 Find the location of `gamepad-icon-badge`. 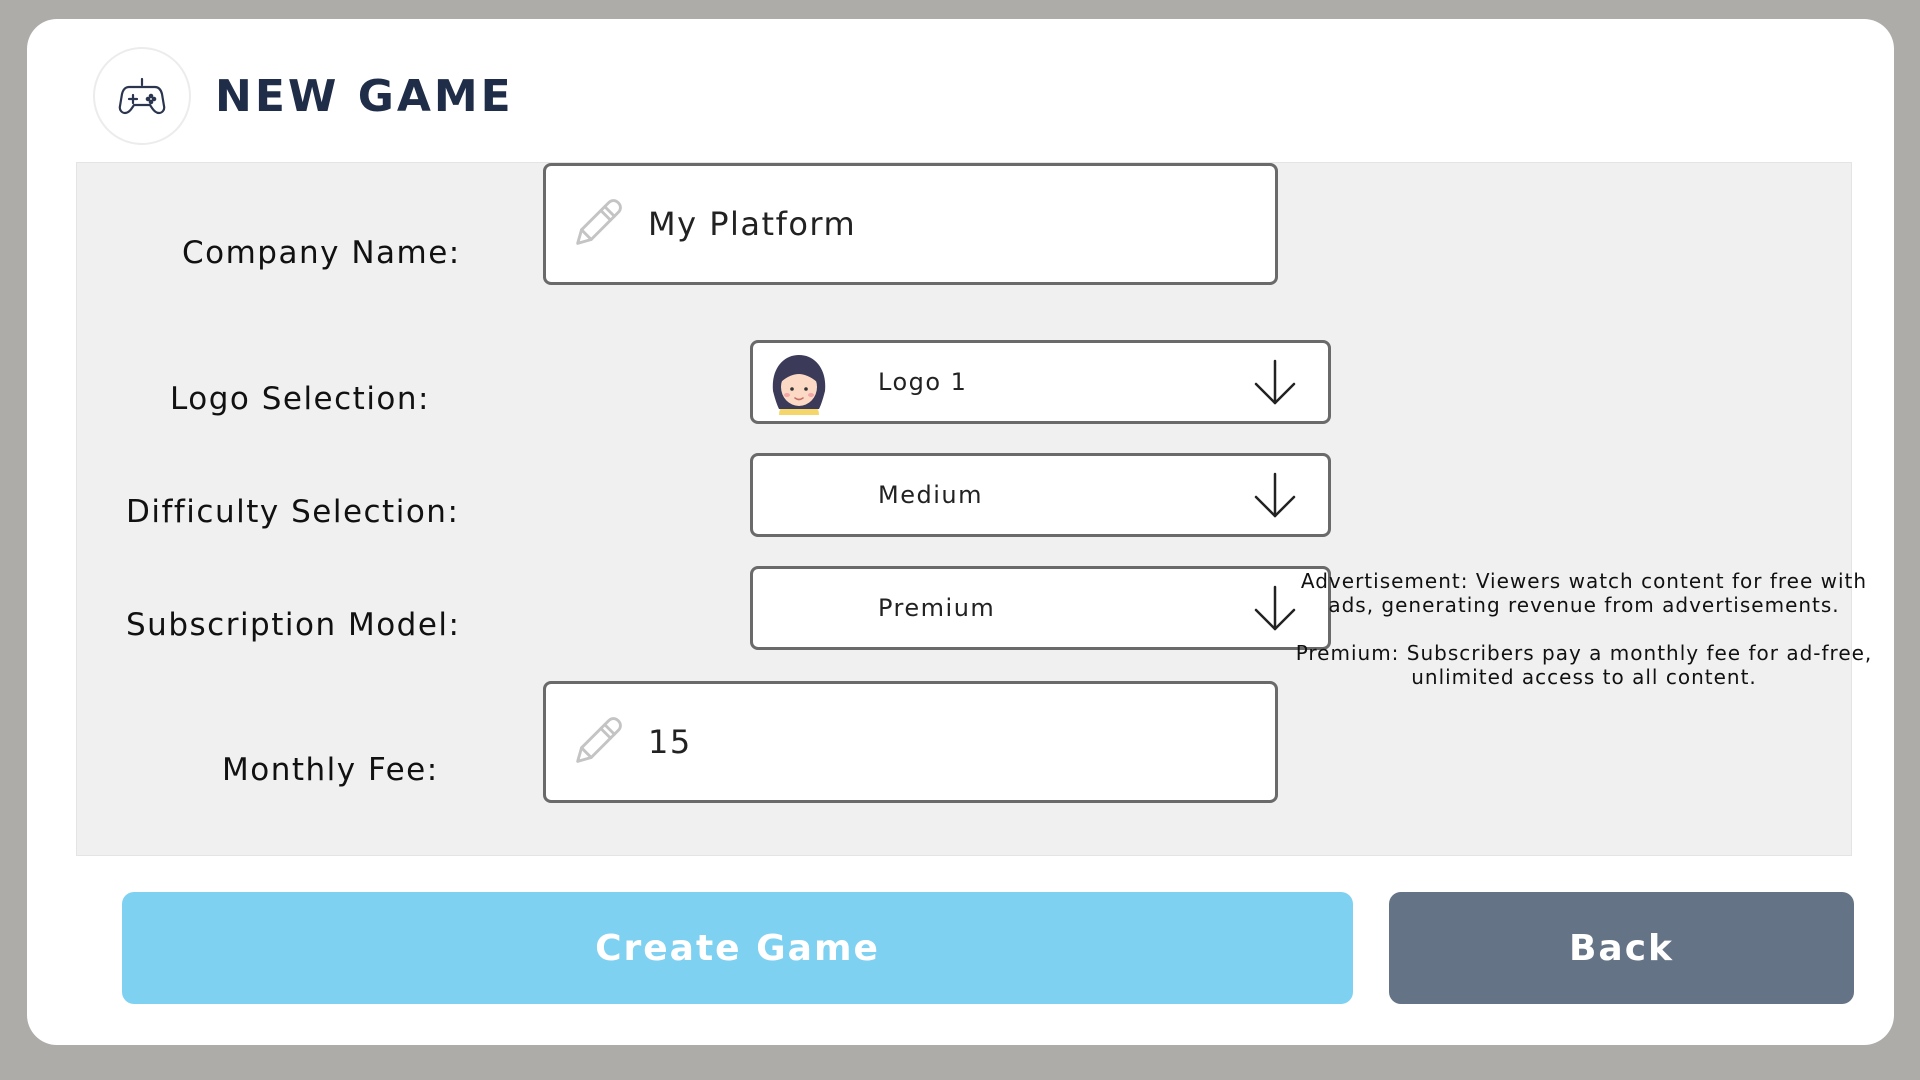

gamepad-icon-badge is located at coordinates (142, 96).